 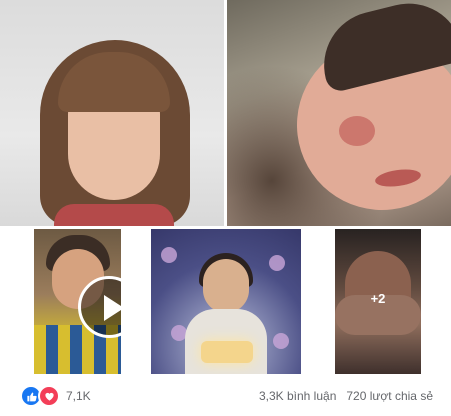 I want to click on engagement-stats: 3,3K bình luận 720 lượt chia sẻ, so click(x=346, y=396).